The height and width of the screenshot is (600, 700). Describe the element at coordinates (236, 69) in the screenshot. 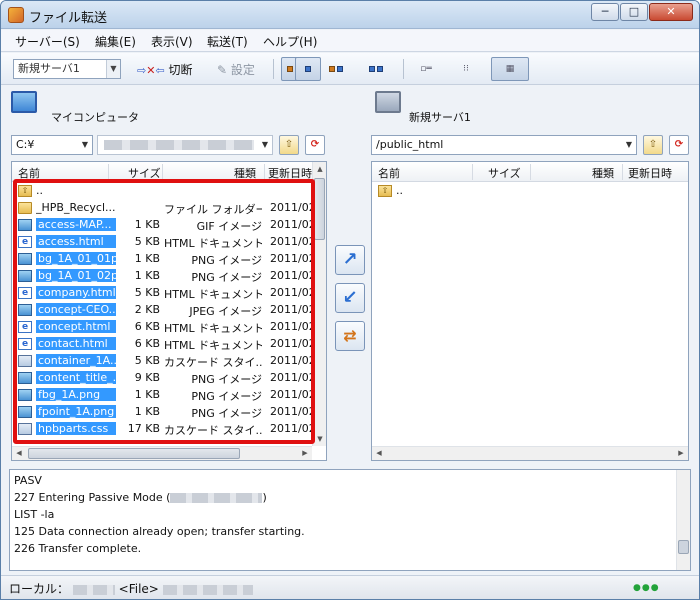

I see `settings-button: ✎ 設定` at that location.